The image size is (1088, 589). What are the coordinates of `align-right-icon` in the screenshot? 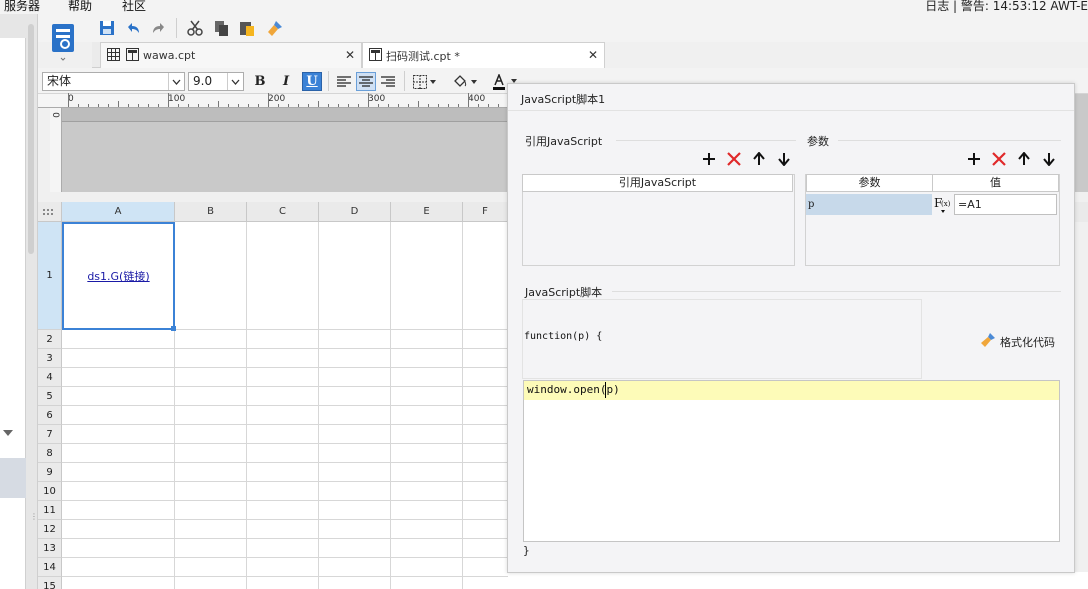 It's located at (388, 81).